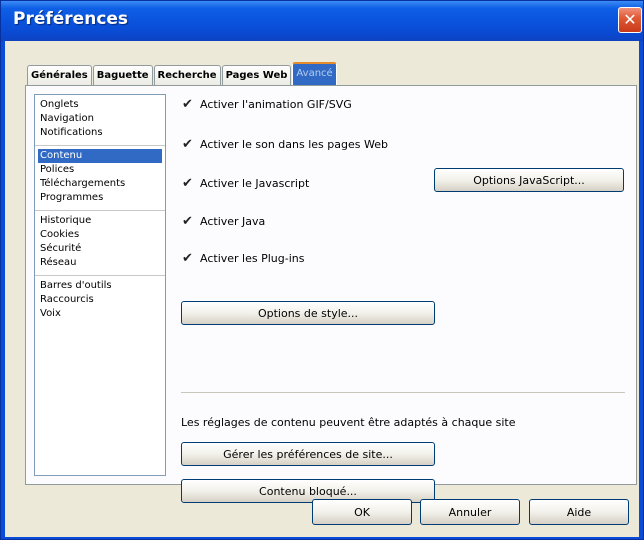 This screenshot has height=540, width=644. What do you see at coordinates (294, 144) in the screenshot?
I see `checkbox-label: Activer le son dans les pages Web` at bounding box center [294, 144].